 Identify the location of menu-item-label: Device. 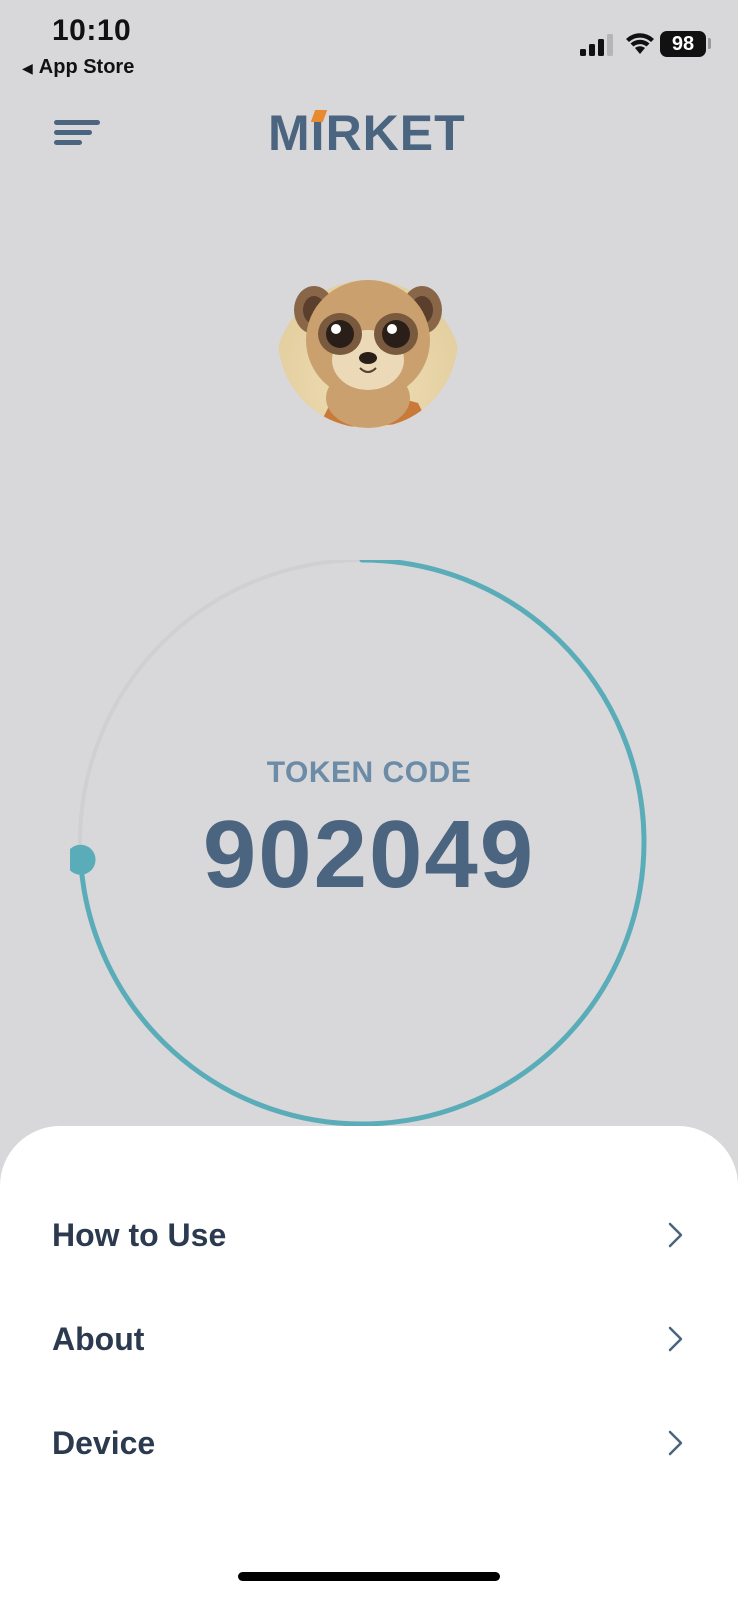
(104, 1442).